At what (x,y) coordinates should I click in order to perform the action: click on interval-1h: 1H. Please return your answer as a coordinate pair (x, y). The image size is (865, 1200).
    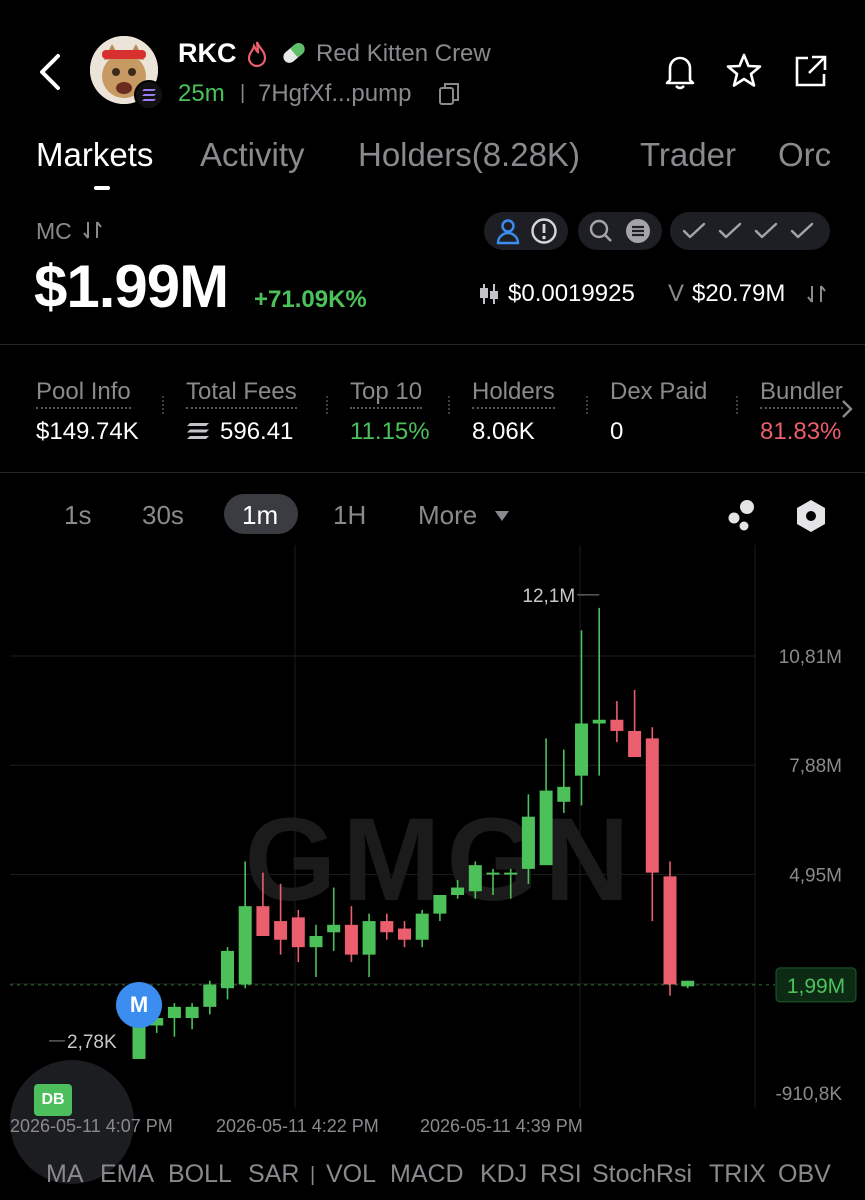
    Looking at the image, I should click on (349, 515).